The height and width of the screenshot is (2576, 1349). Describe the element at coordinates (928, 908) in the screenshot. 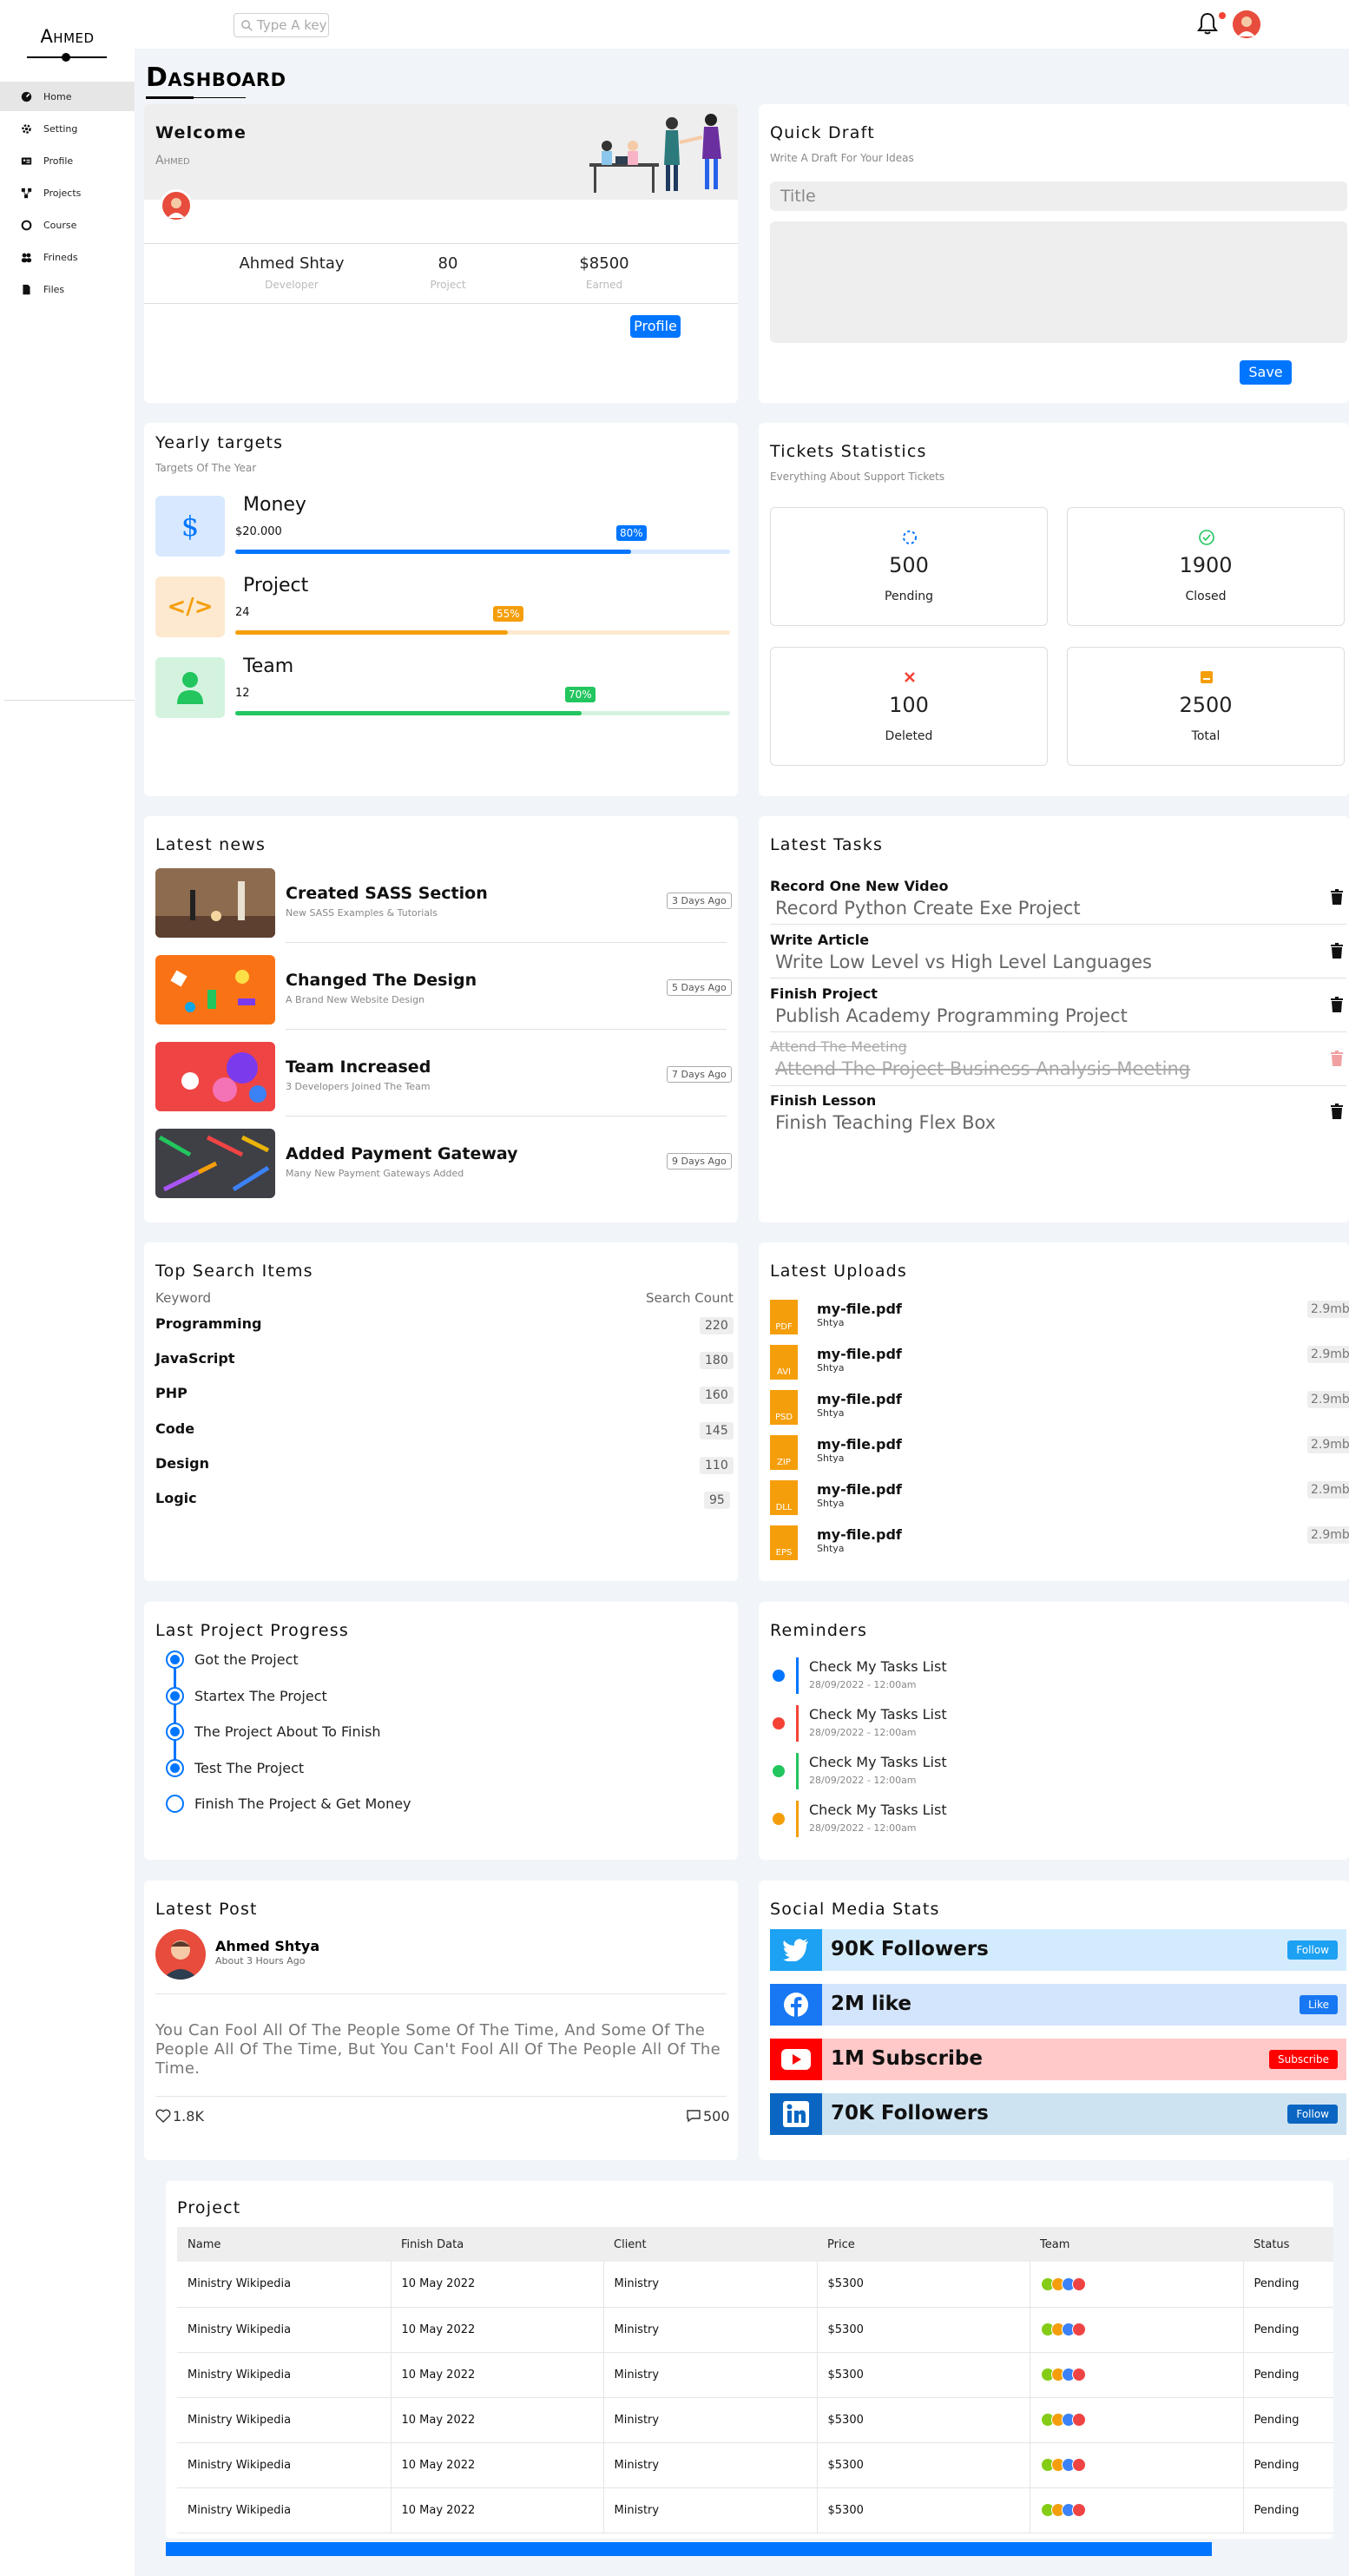

I see `task-subtitle: Record Python Create Exe Project` at that location.